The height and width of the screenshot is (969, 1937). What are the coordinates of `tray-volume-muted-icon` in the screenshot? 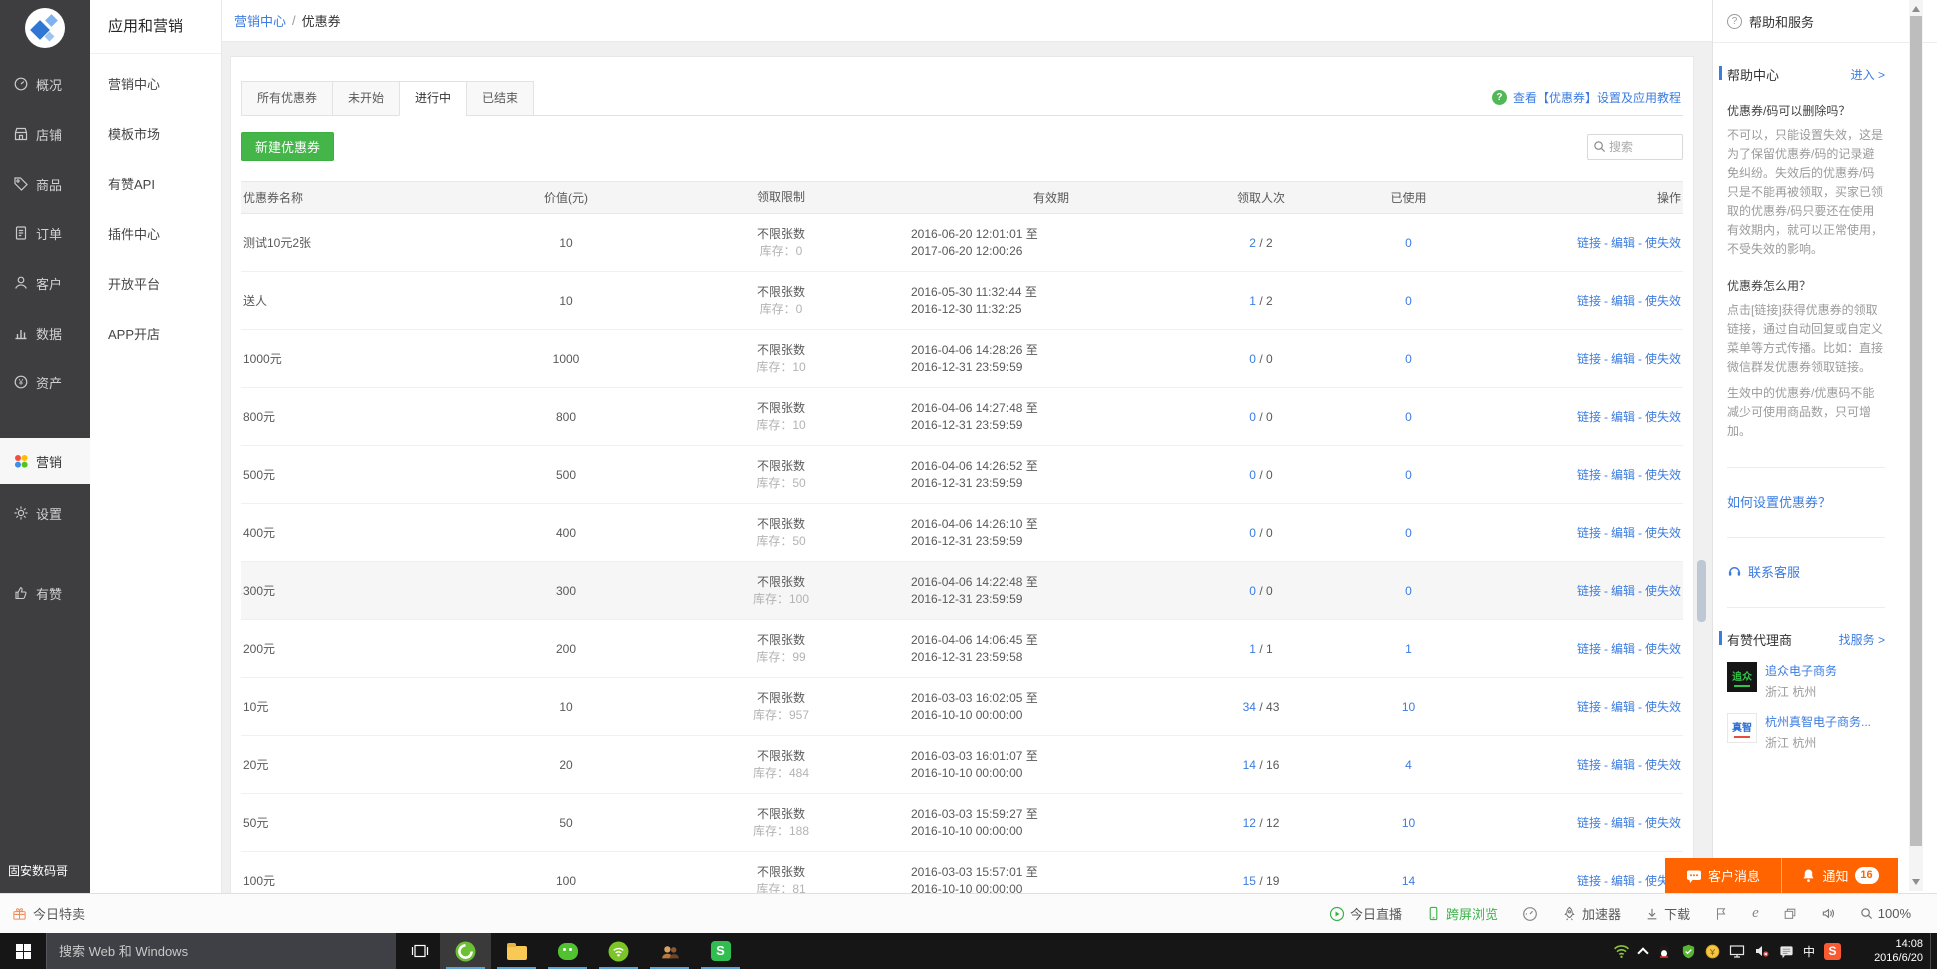 It's located at (1762, 951).